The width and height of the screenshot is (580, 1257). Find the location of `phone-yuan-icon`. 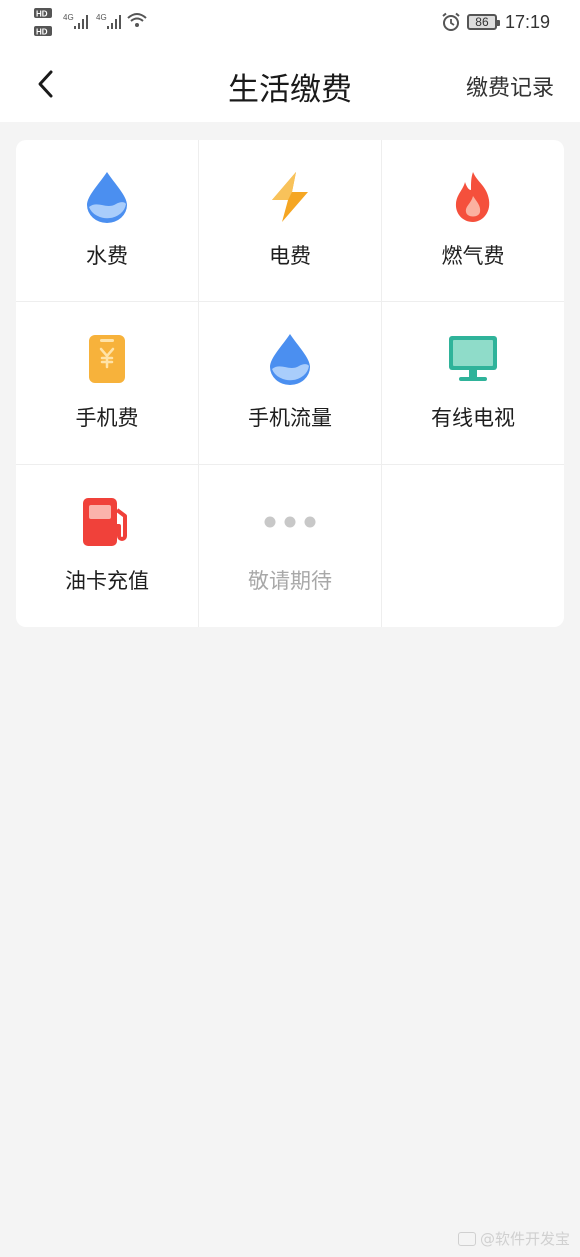

phone-yuan-icon is located at coordinates (107, 359).